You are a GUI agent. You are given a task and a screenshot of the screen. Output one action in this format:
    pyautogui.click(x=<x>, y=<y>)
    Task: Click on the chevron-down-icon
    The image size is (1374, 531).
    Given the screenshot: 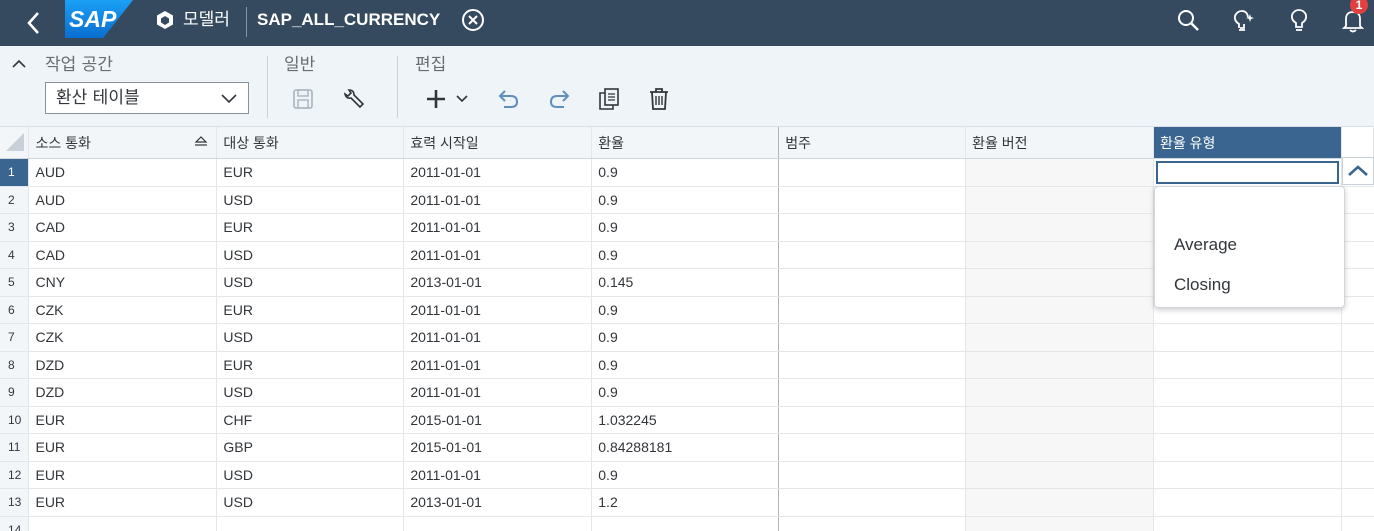 What is the action you would take?
    pyautogui.click(x=462, y=99)
    